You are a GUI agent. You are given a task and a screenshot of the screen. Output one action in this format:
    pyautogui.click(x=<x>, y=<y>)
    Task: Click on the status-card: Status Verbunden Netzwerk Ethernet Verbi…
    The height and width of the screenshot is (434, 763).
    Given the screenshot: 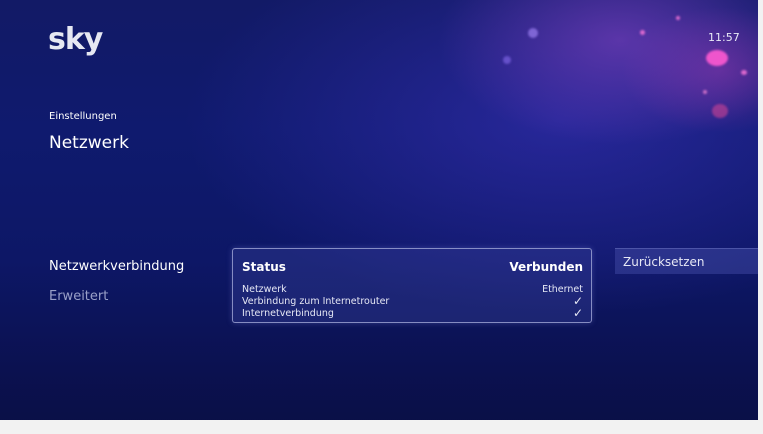 What is the action you would take?
    pyautogui.click(x=412, y=285)
    